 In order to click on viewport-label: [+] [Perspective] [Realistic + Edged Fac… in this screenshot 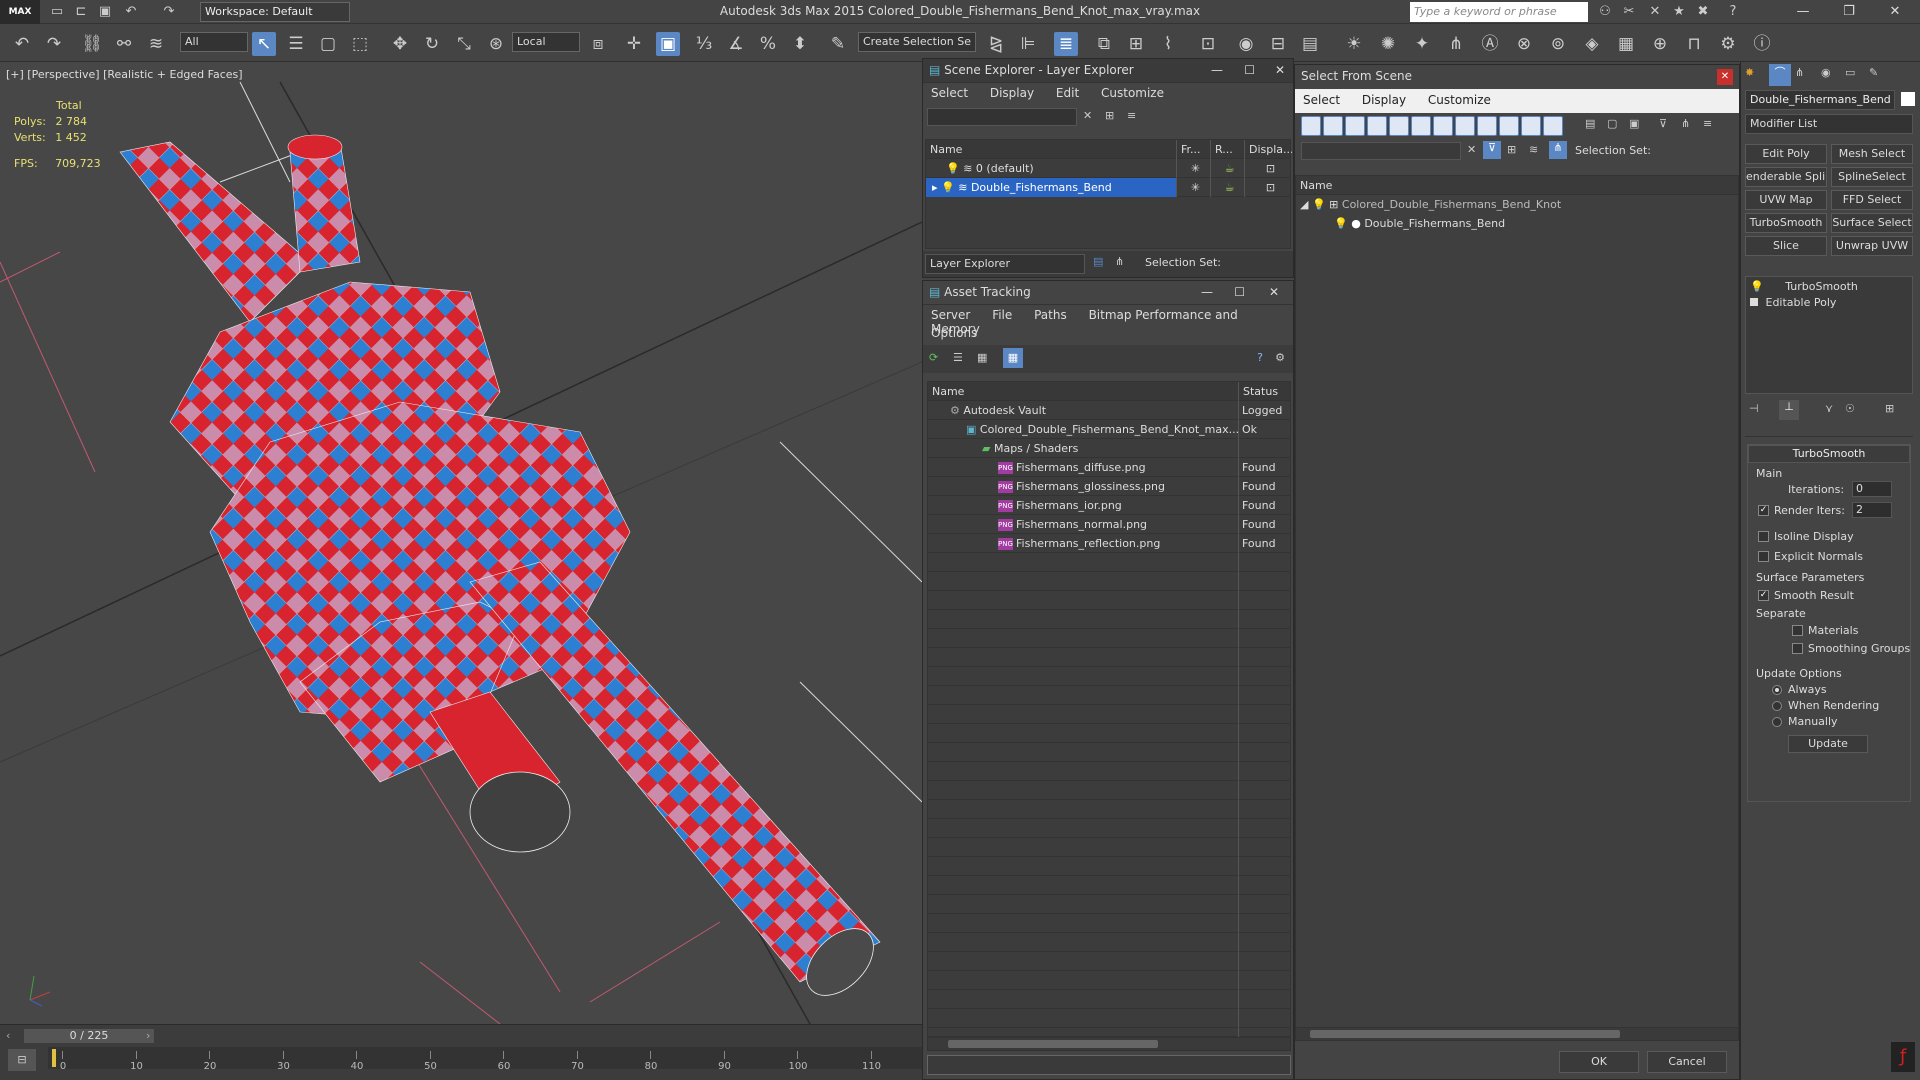, I will do `click(124, 74)`.